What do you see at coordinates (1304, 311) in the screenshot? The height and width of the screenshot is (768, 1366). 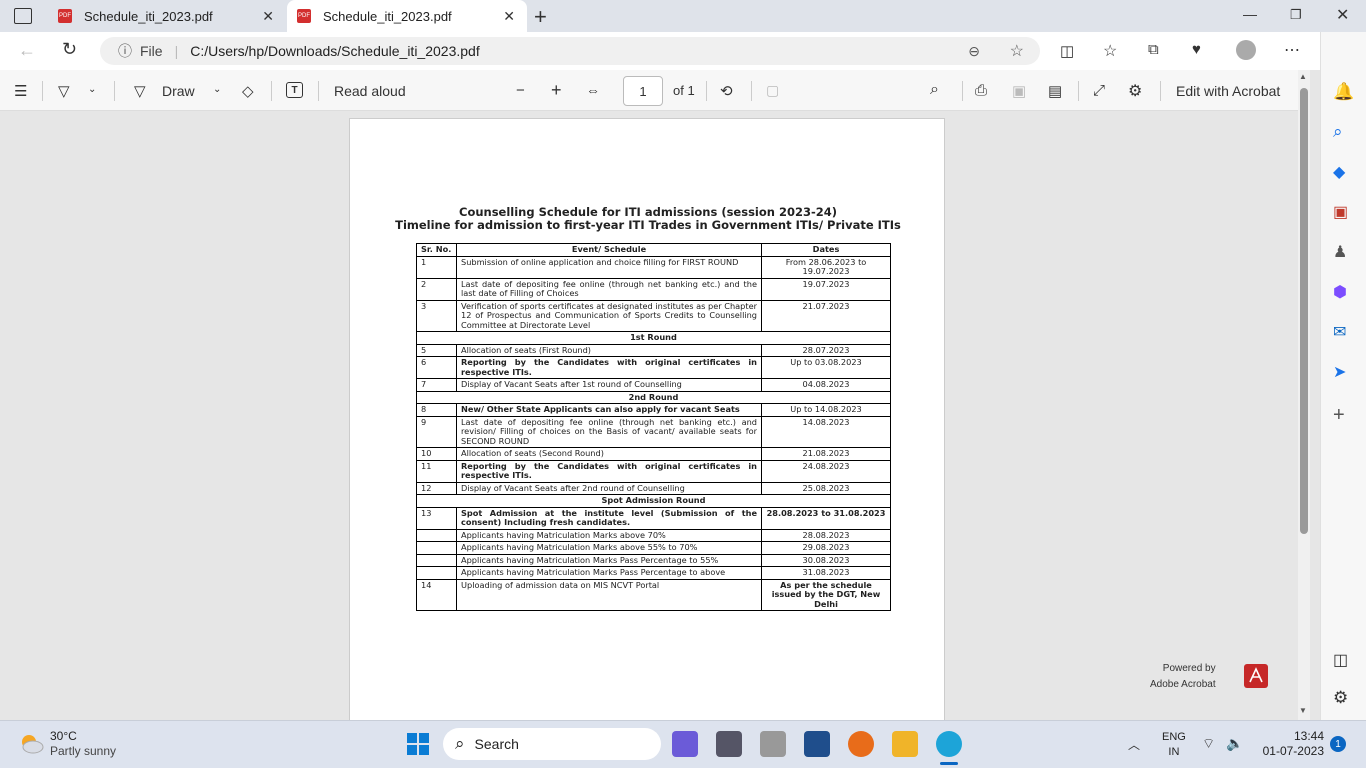 I see `scrollbar-thumb` at bounding box center [1304, 311].